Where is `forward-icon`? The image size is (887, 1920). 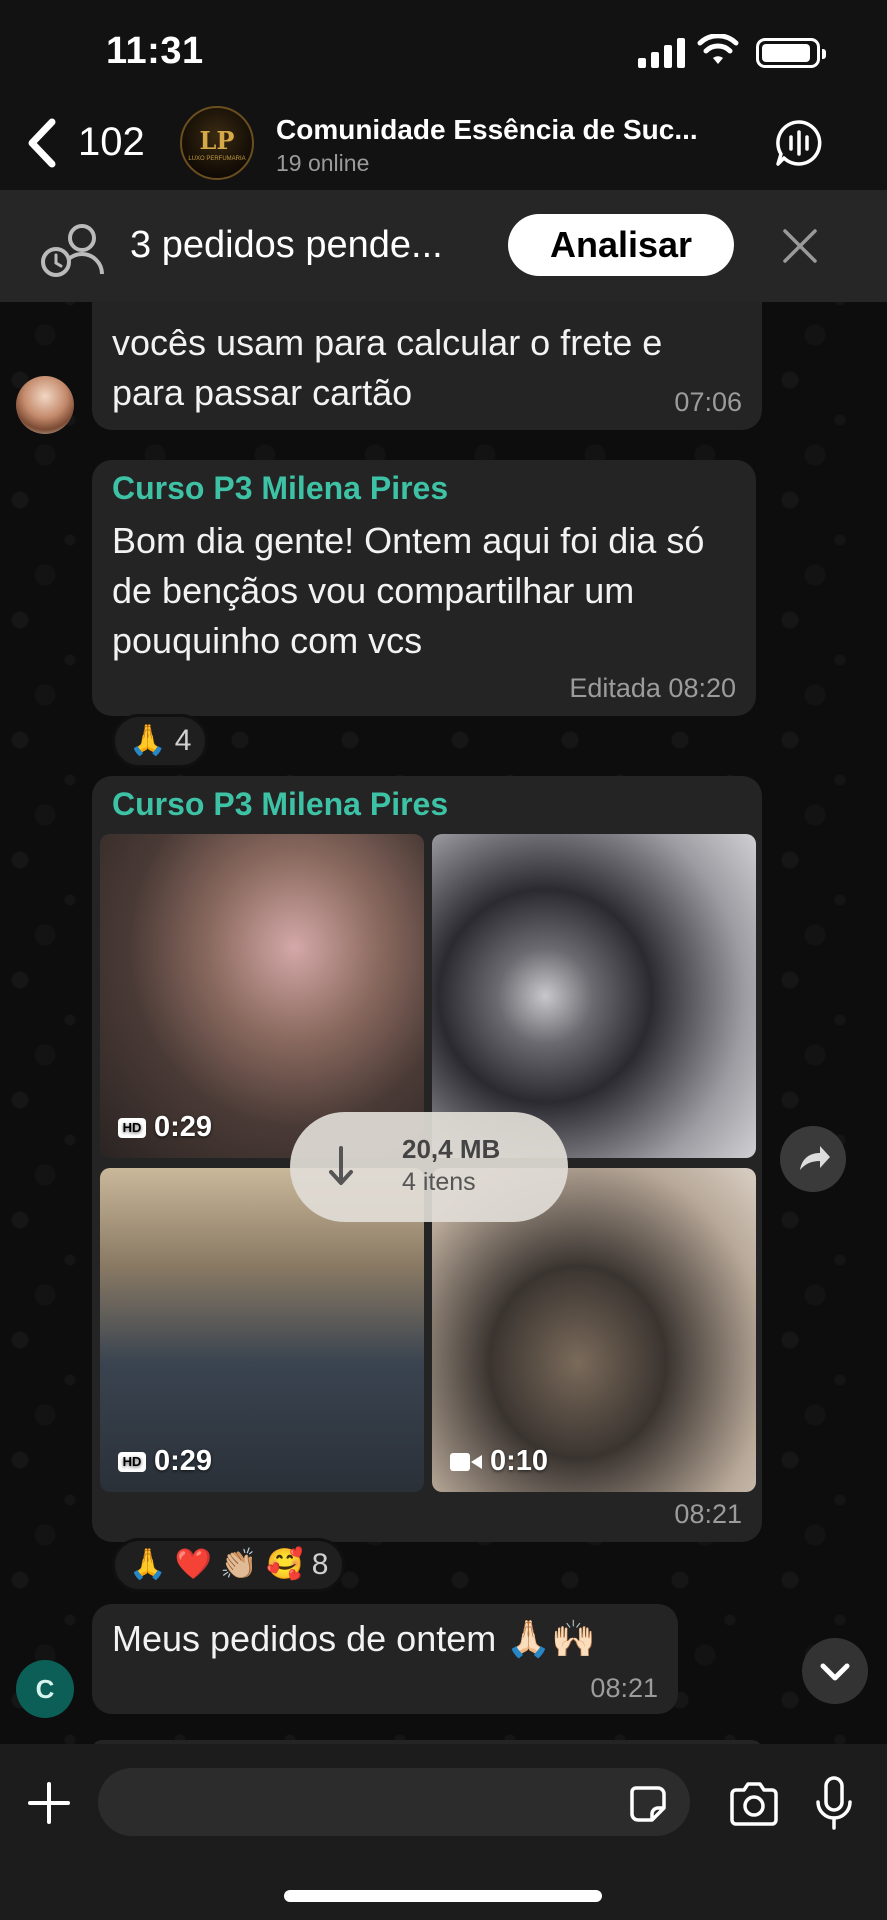 forward-icon is located at coordinates (815, 1158).